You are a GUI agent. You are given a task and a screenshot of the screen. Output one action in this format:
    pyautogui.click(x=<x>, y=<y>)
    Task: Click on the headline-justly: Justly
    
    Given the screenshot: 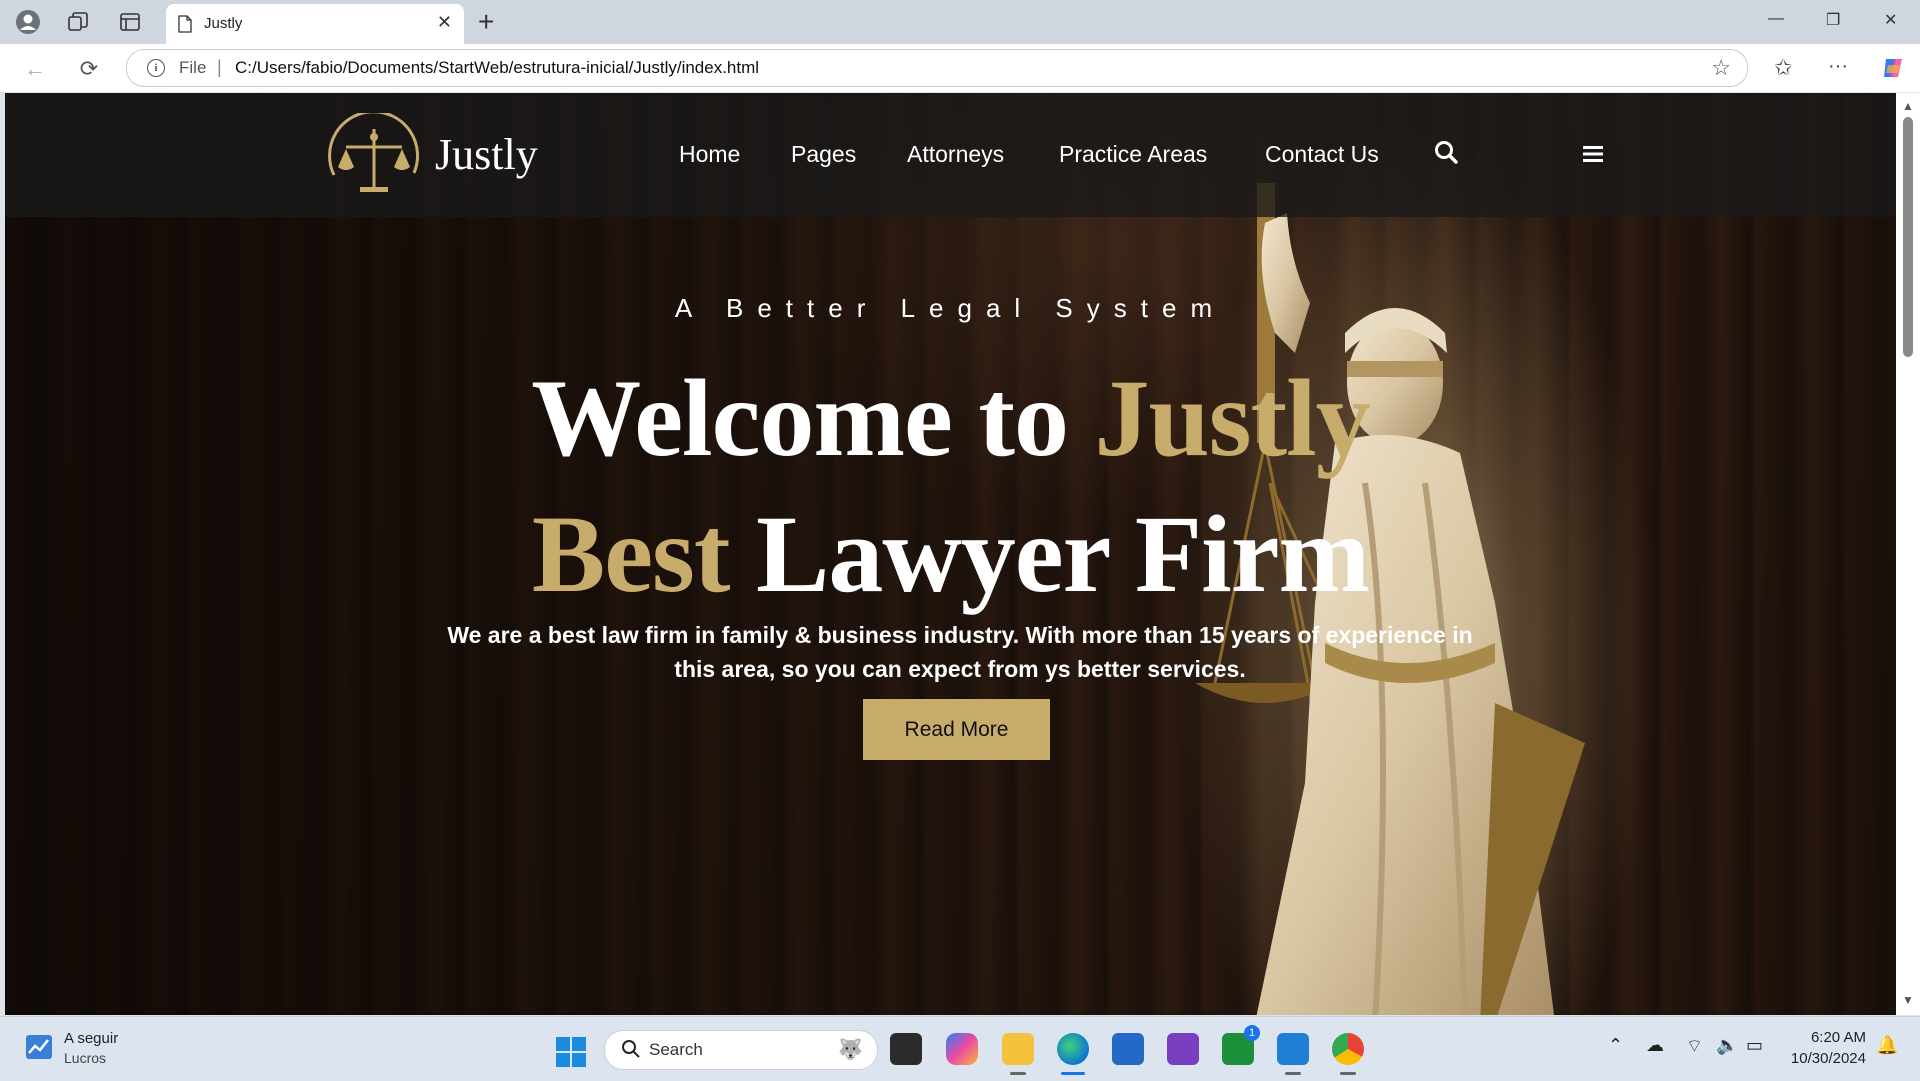 What is the action you would take?
    pyautogui.click(x=1232, y=418)
    